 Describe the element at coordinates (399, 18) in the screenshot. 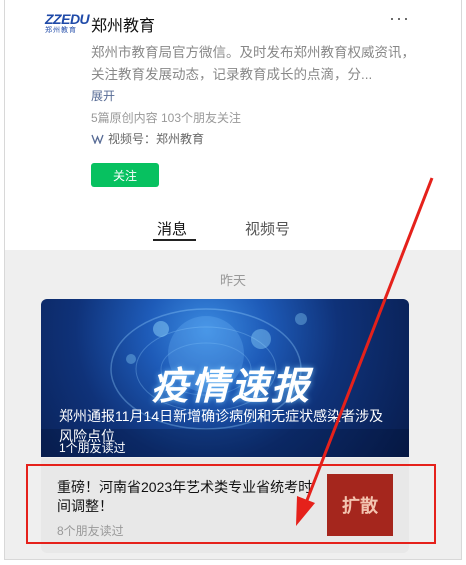

I see `more-options-icon: ···` at that location.